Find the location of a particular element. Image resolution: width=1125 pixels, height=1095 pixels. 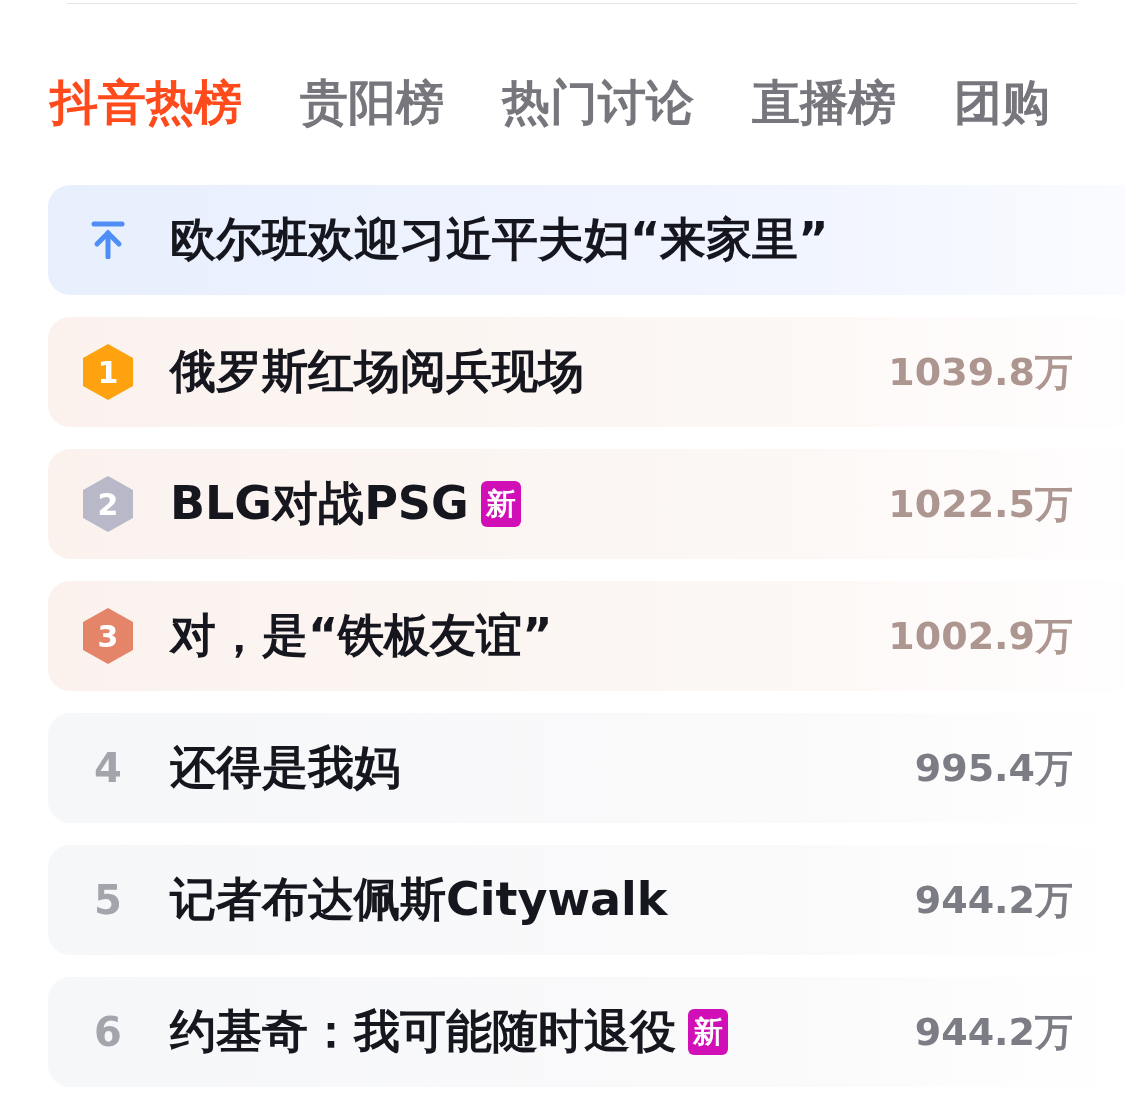

topic-title: 对，是“铁板友谊” is located at coordinates (361, 635).